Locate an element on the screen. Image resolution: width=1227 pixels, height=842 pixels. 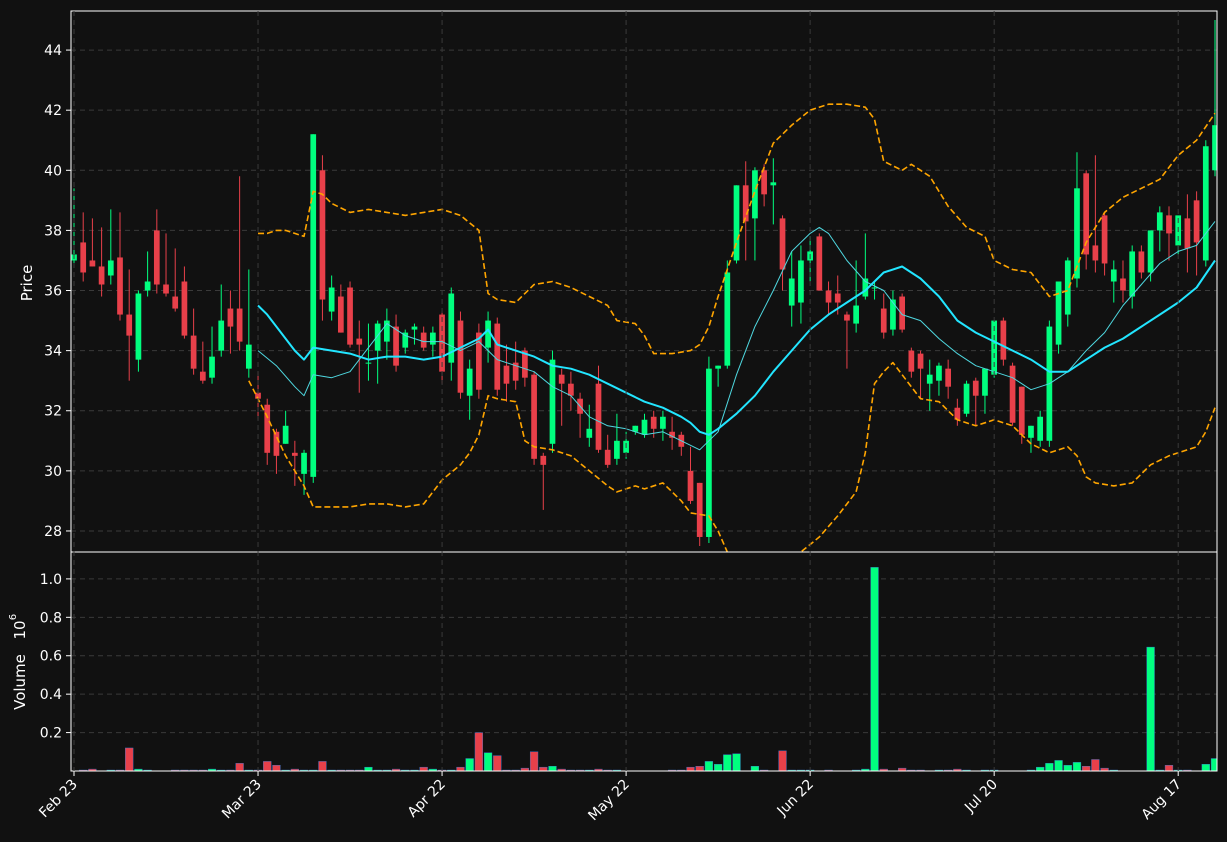
volume-tick-label: 0.6 is located at coordinates (51, 657).